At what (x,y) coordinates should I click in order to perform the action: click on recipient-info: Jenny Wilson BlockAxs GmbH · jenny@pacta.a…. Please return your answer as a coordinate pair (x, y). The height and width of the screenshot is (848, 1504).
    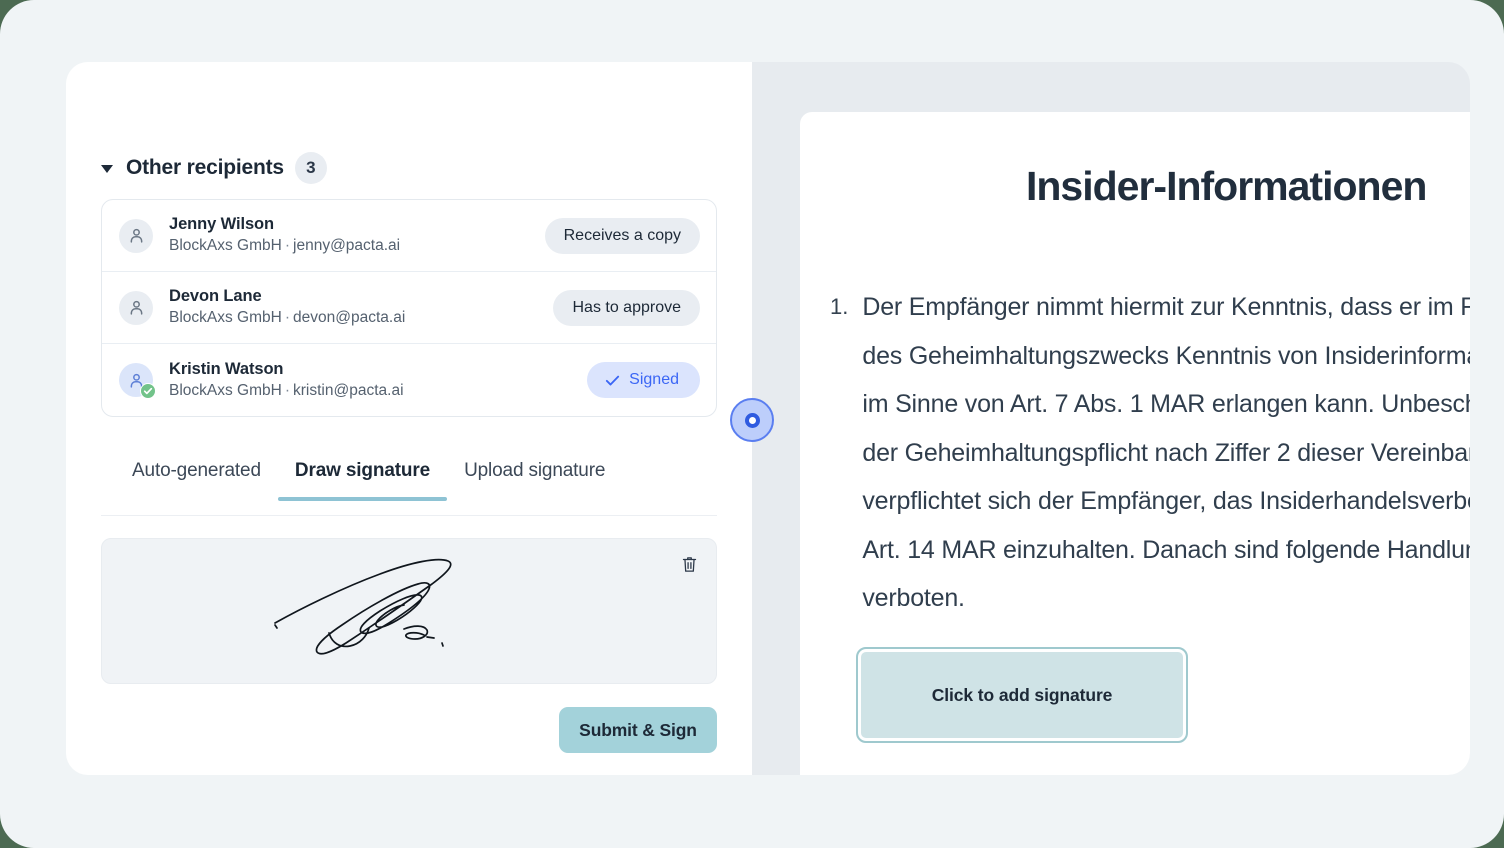
    Looking at the image, I should click on (357, 235).